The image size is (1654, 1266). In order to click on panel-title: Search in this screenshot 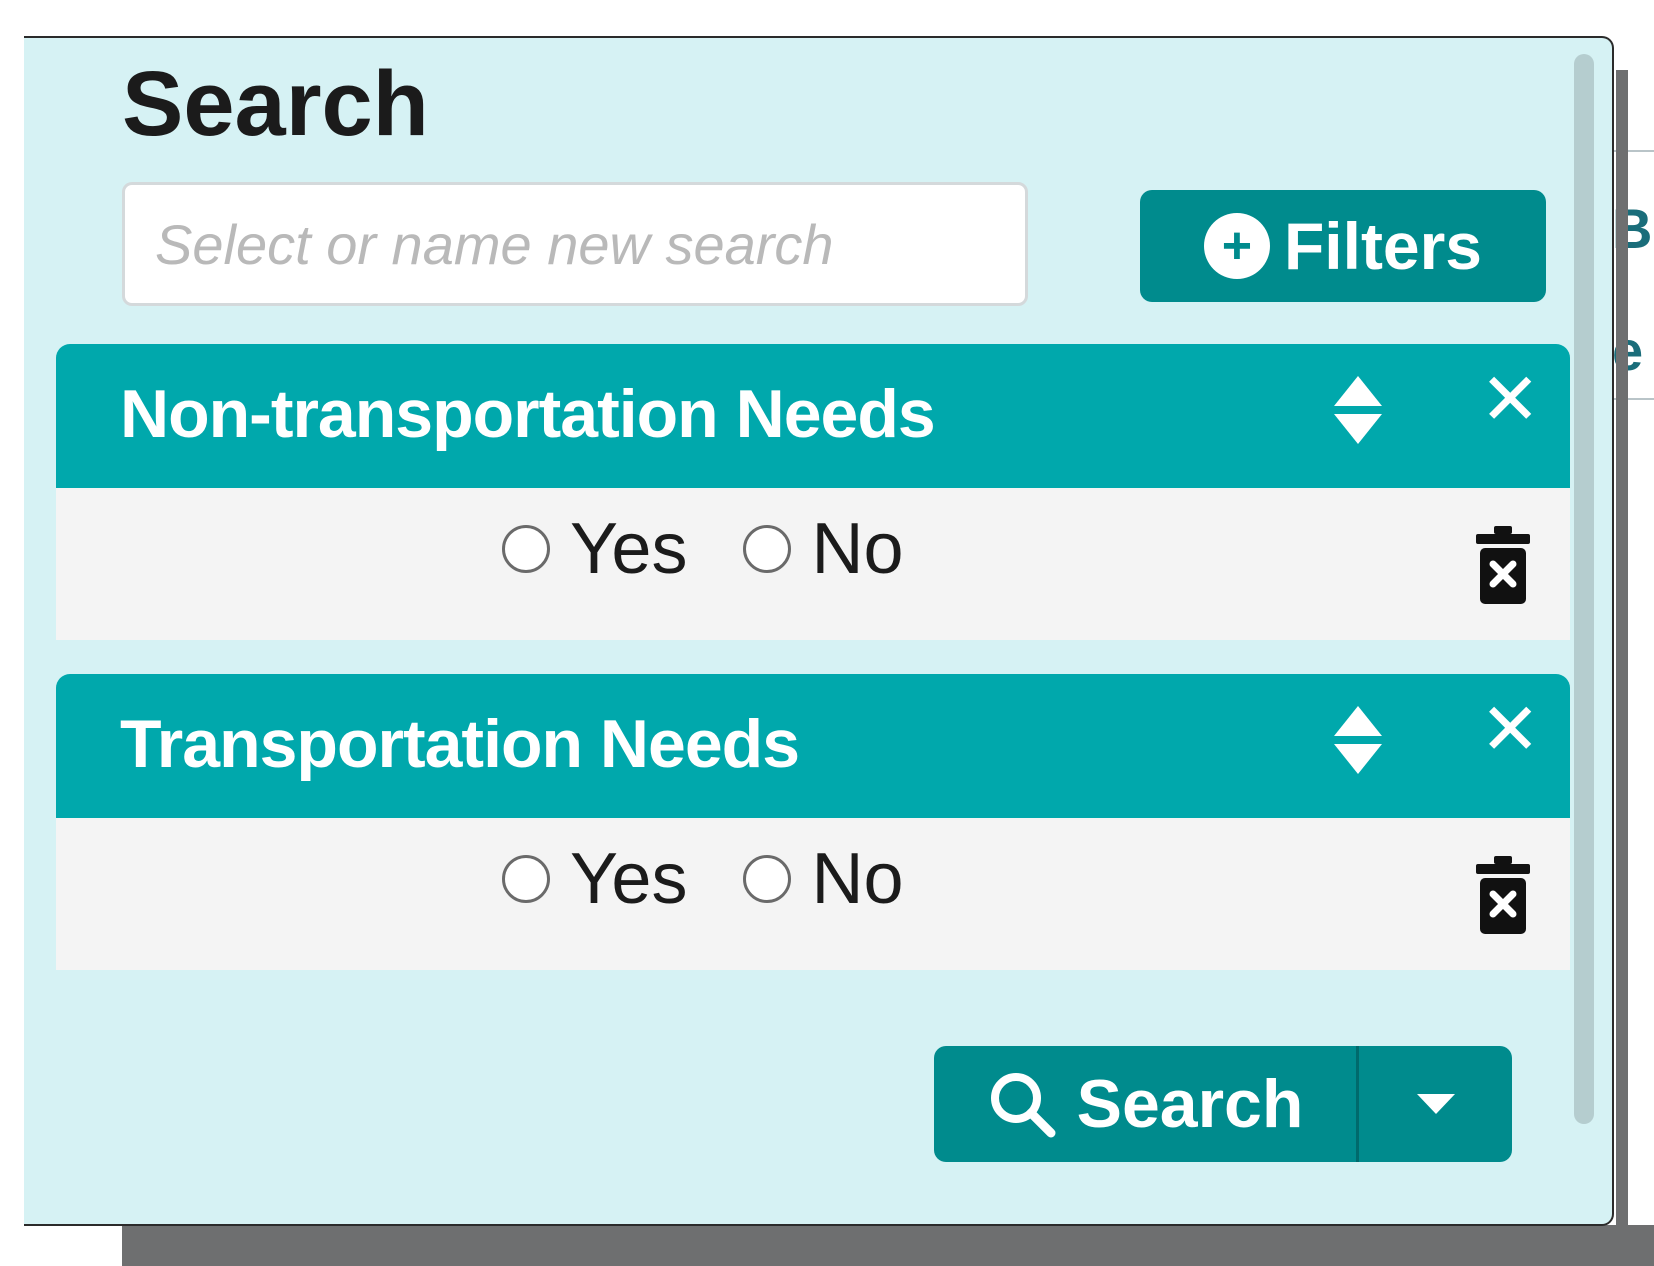, I will do `click(275, 104)`.